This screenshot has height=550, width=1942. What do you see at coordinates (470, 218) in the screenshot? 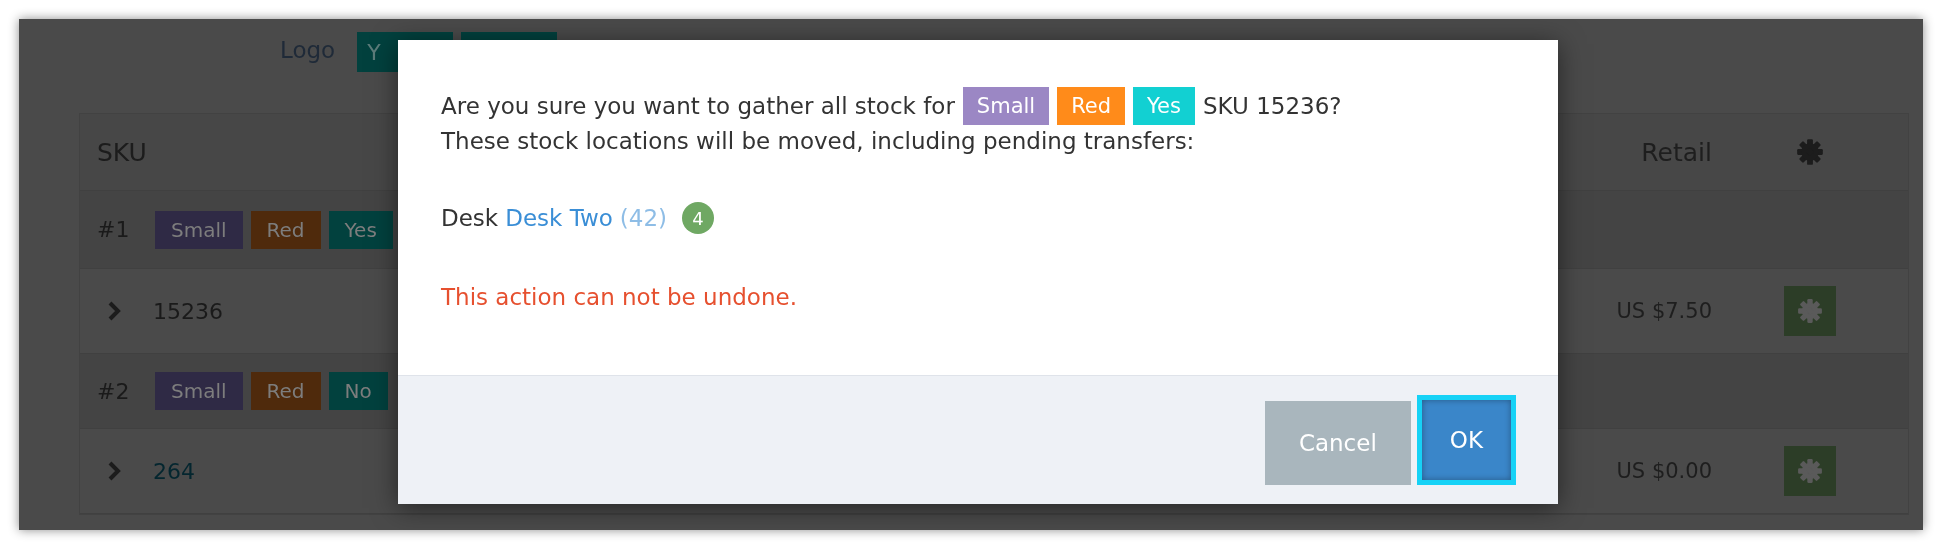
I see `location-type: Desk` at bounding box center [470, 218].